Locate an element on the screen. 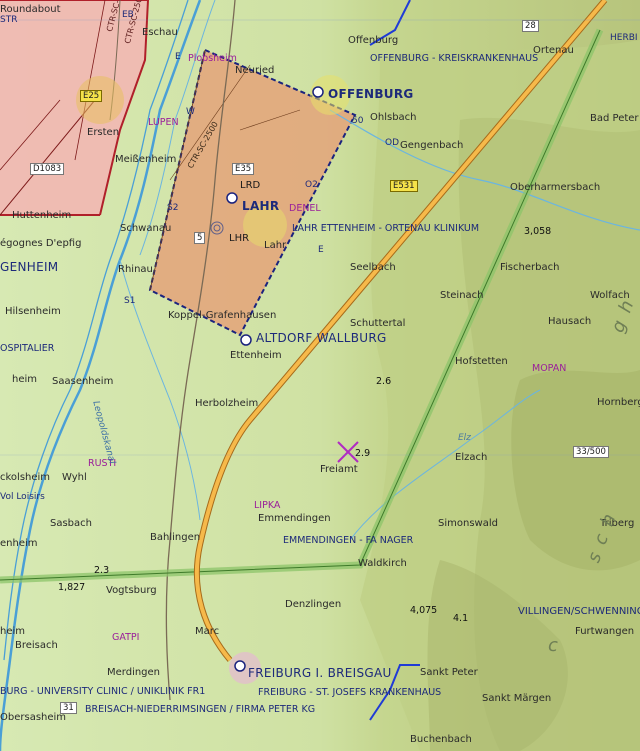 The height and width of the screenshot is (751, 640). label-heim2: heim is located at coordinates (13, 631).